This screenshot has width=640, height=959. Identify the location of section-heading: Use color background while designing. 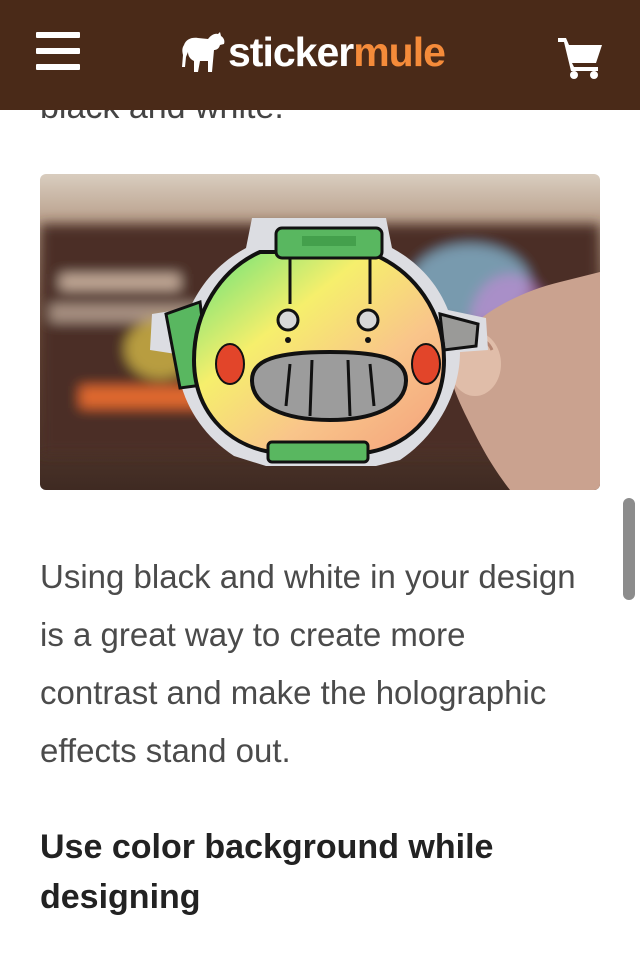
(267, 872).